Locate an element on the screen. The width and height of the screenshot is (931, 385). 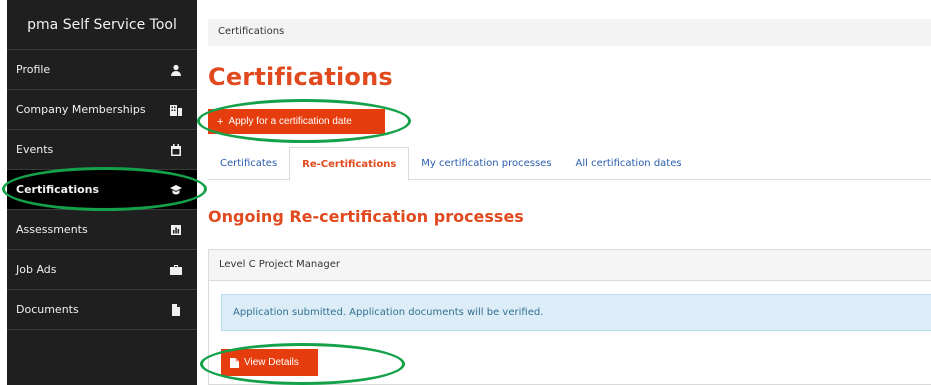
panel-heading: Level C Project Manager is located at coordinates (570, 265).